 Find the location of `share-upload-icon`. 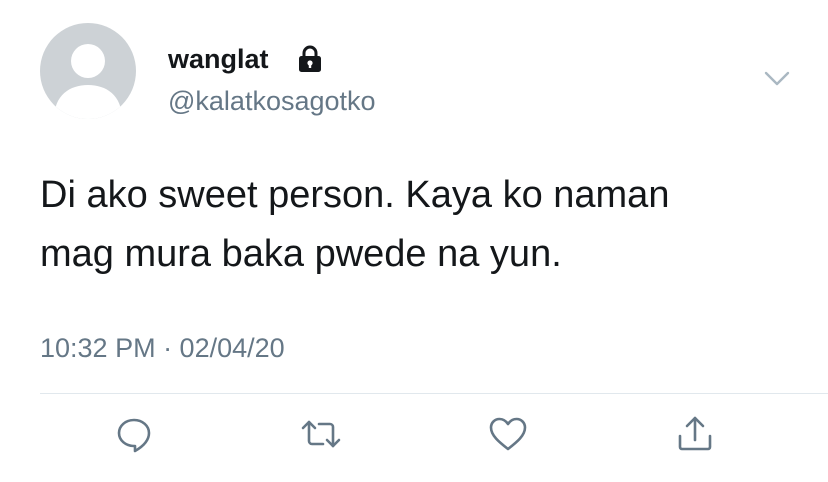

share-upload-icon is located at coordinates (695, 433).